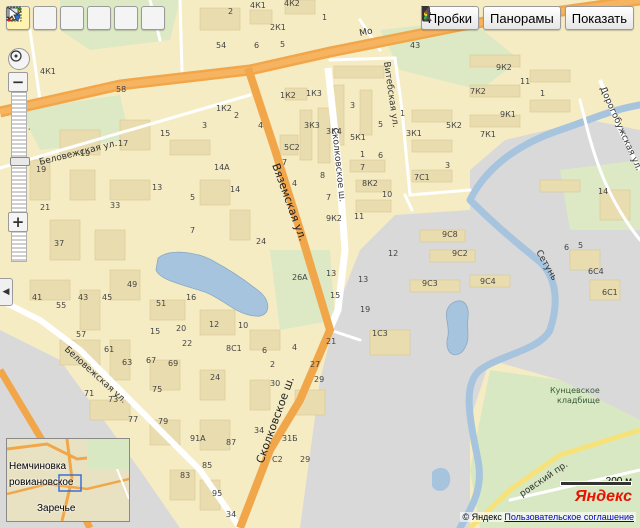 The width and height of the screenshot is (640, 528). What do you see at coordinates (358, 137) in the screenshot?
I see `svg-text: 5К1` at bounding box center [358, 137].